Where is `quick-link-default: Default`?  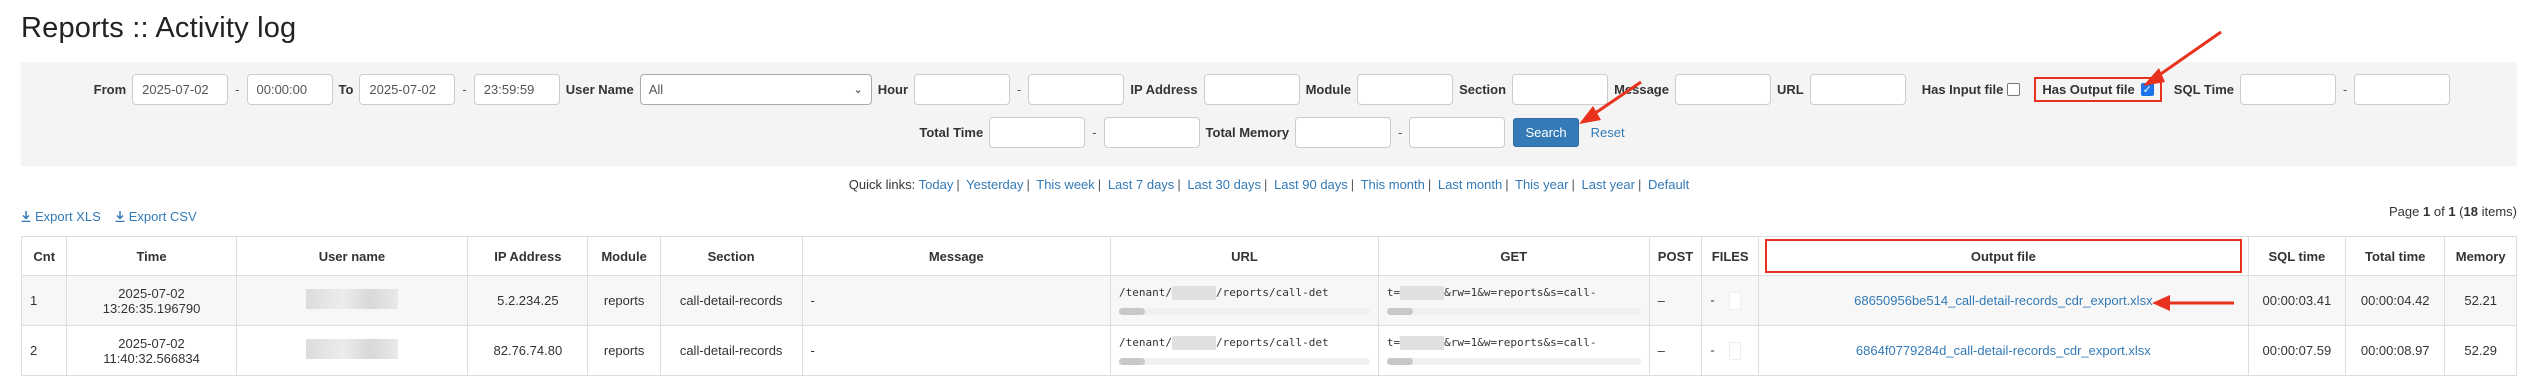 quick-link-default: Default is located at coordinates (1668, 184).